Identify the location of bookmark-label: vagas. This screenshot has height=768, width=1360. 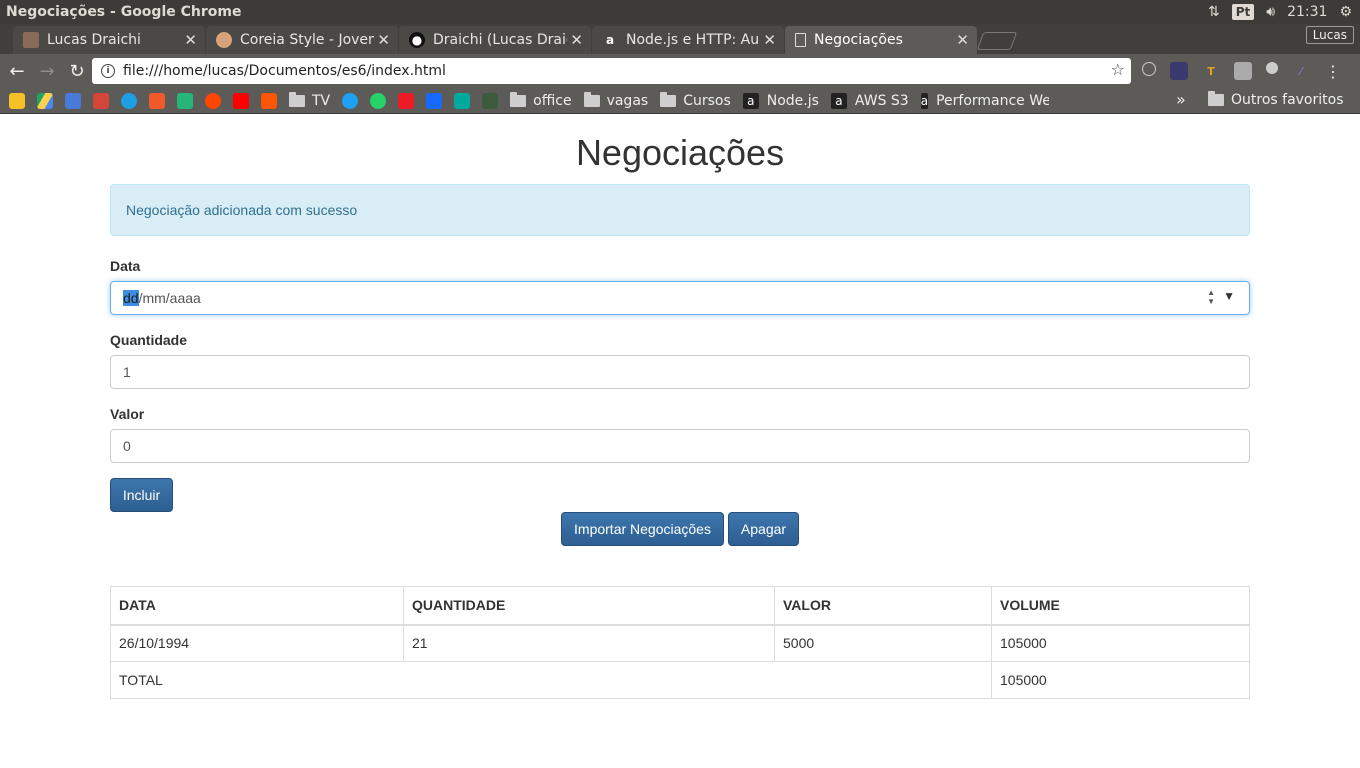
(627, 100).